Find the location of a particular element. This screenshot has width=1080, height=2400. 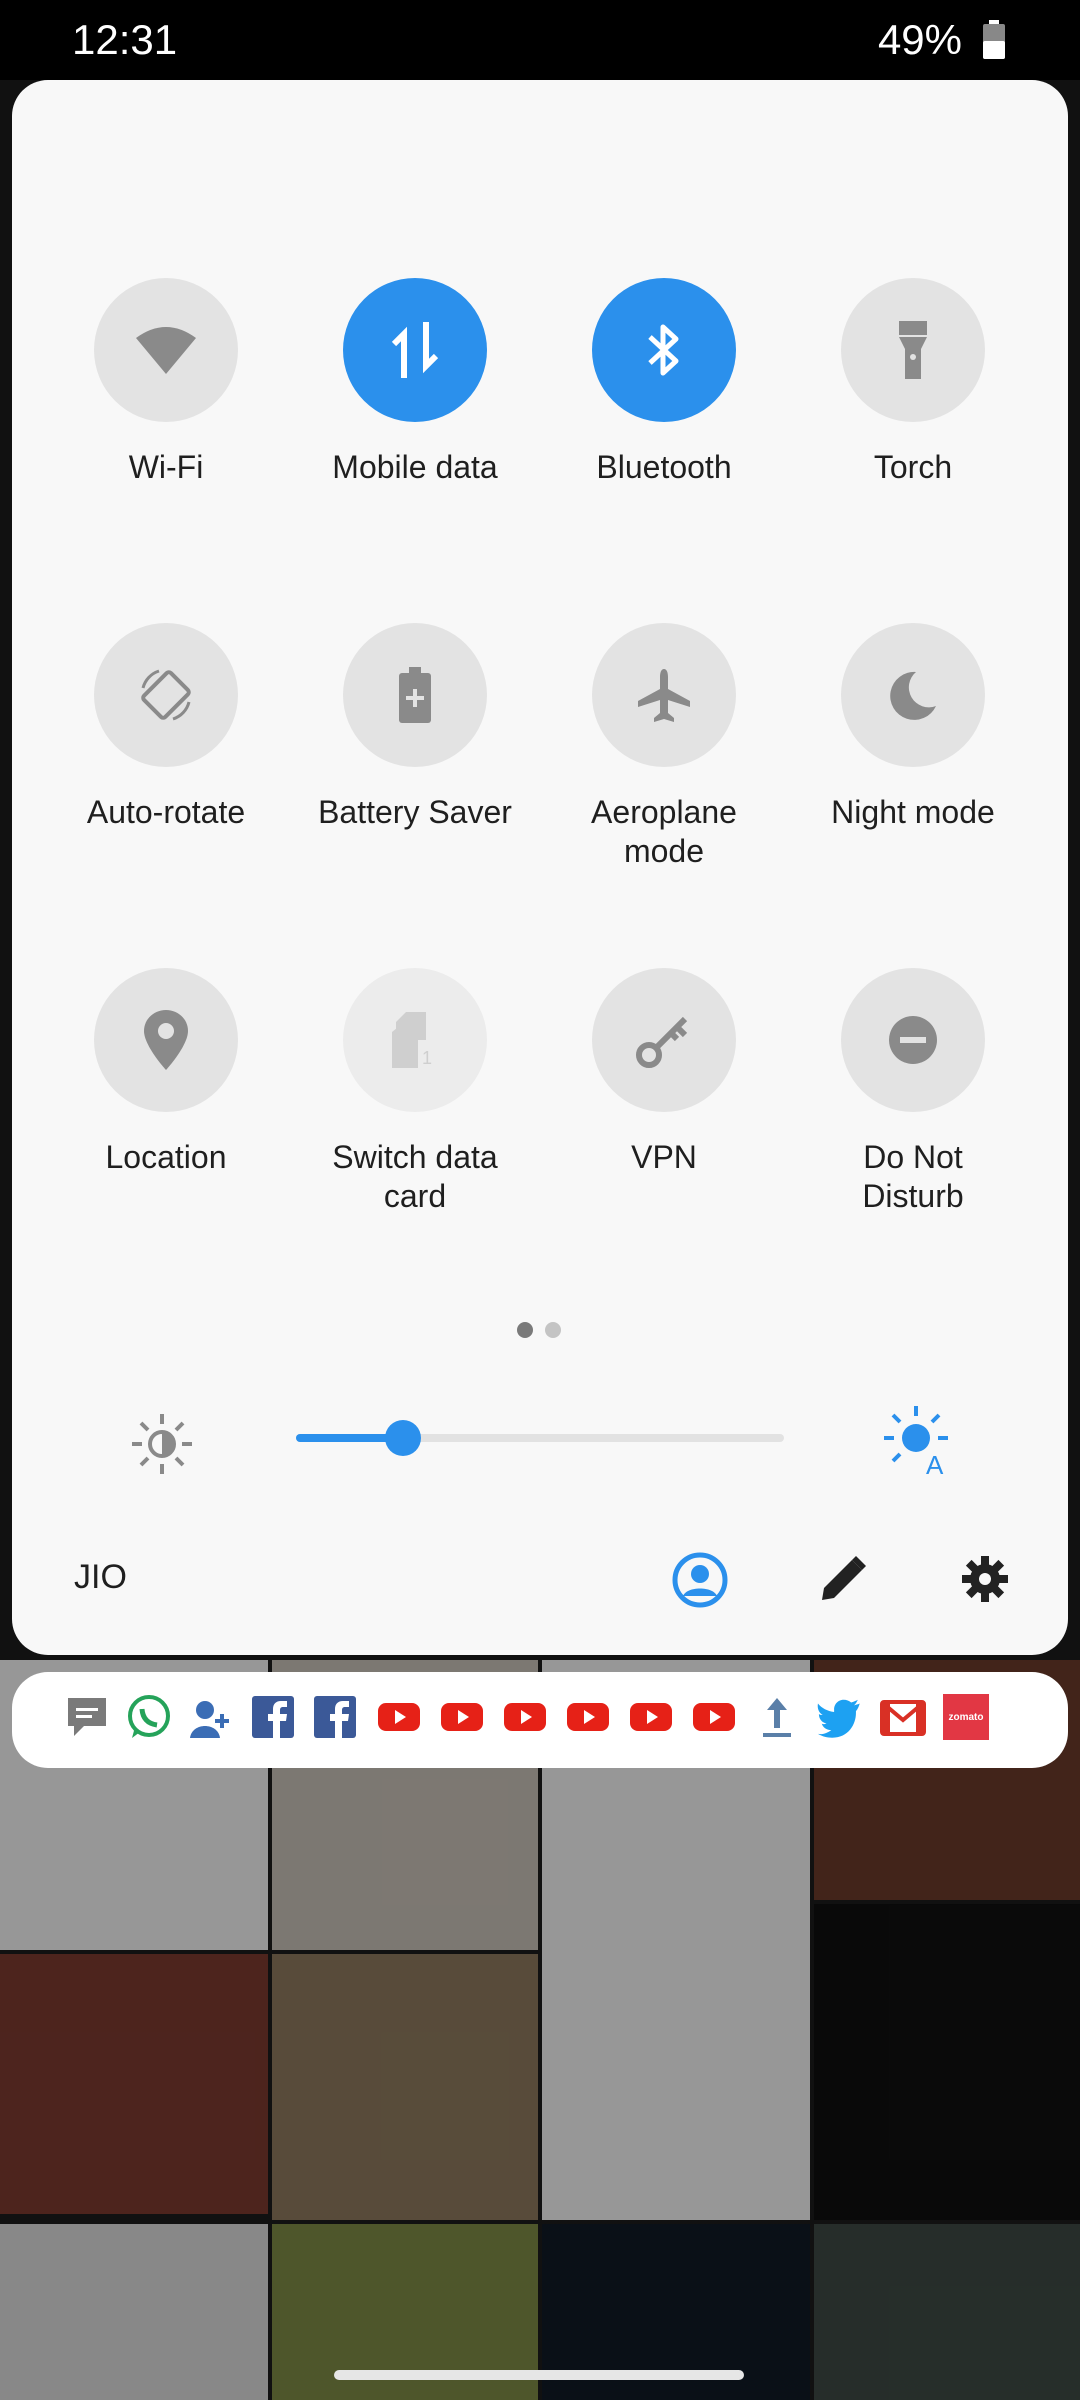

notification-icon-strip: zomato is located at coordinates (540, 1720).